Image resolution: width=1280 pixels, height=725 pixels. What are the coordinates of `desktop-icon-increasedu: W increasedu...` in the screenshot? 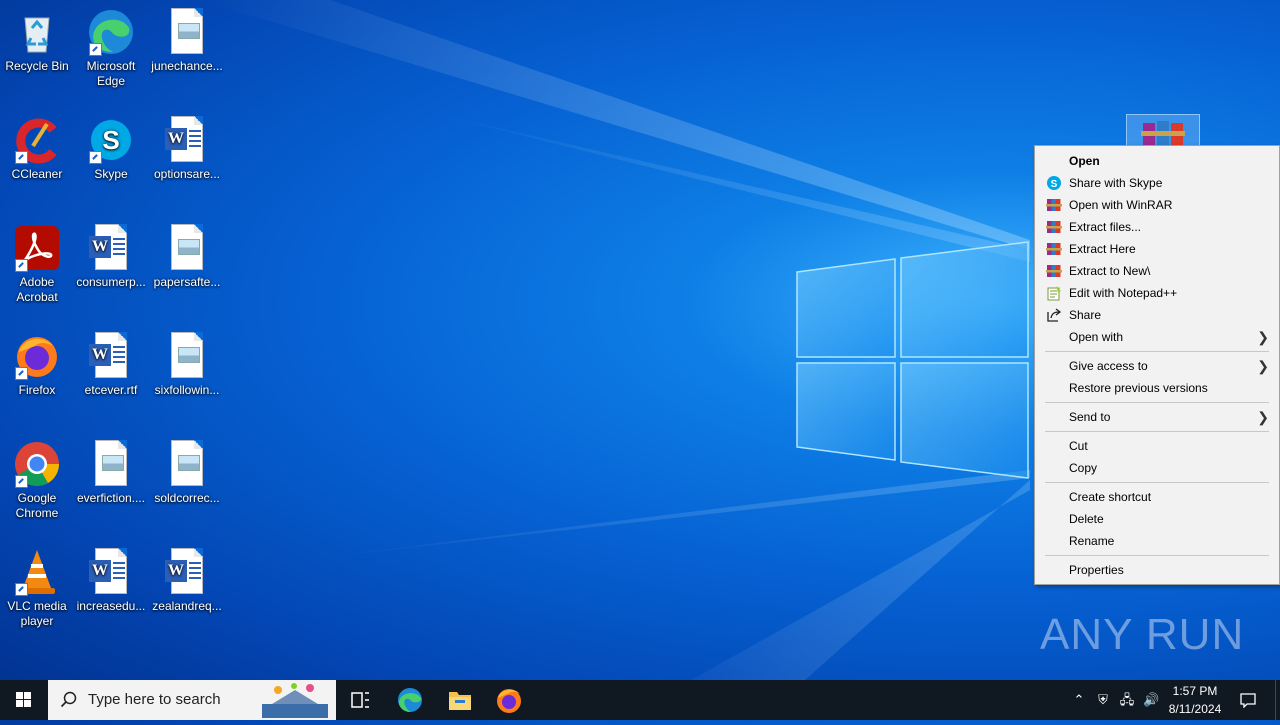 It's located at (111, 579).